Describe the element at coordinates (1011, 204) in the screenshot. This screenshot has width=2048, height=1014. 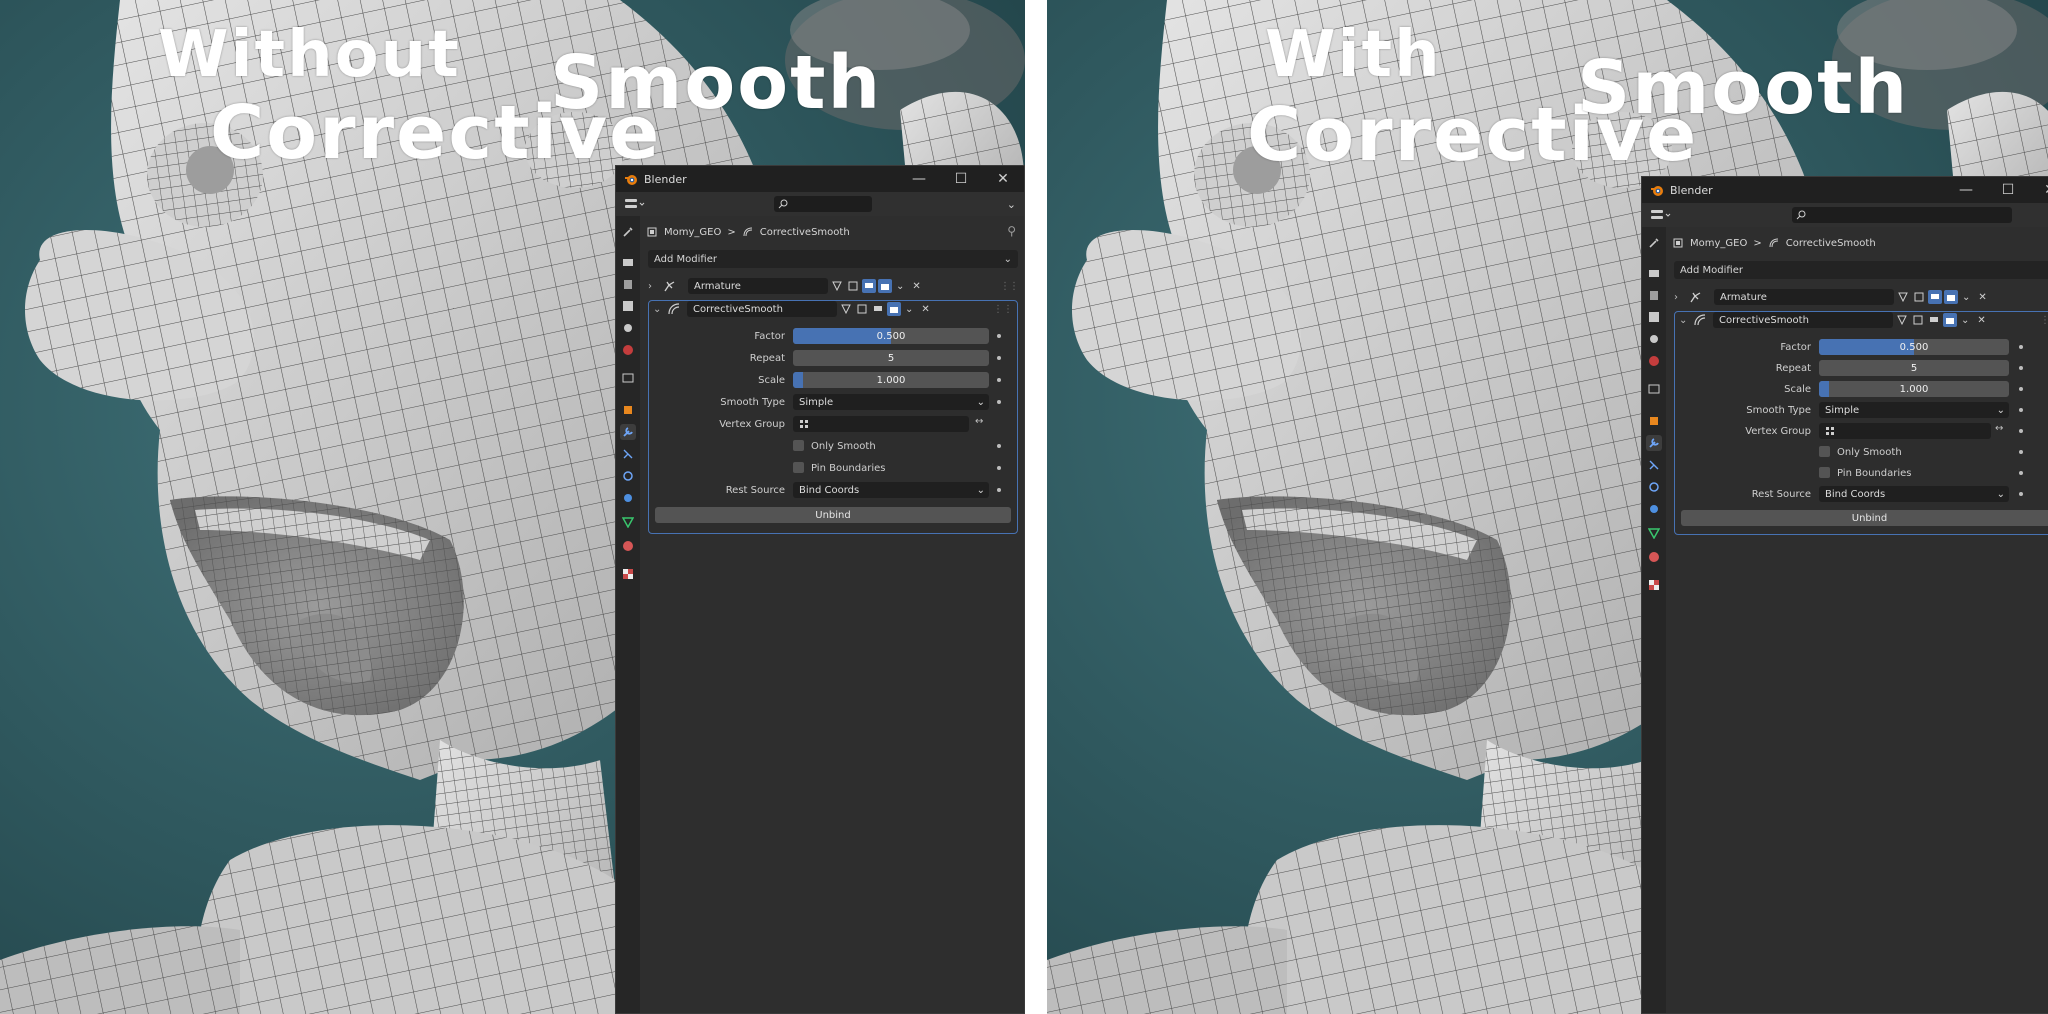
I see `options-chevron-down-icon: ⌄` at that location.